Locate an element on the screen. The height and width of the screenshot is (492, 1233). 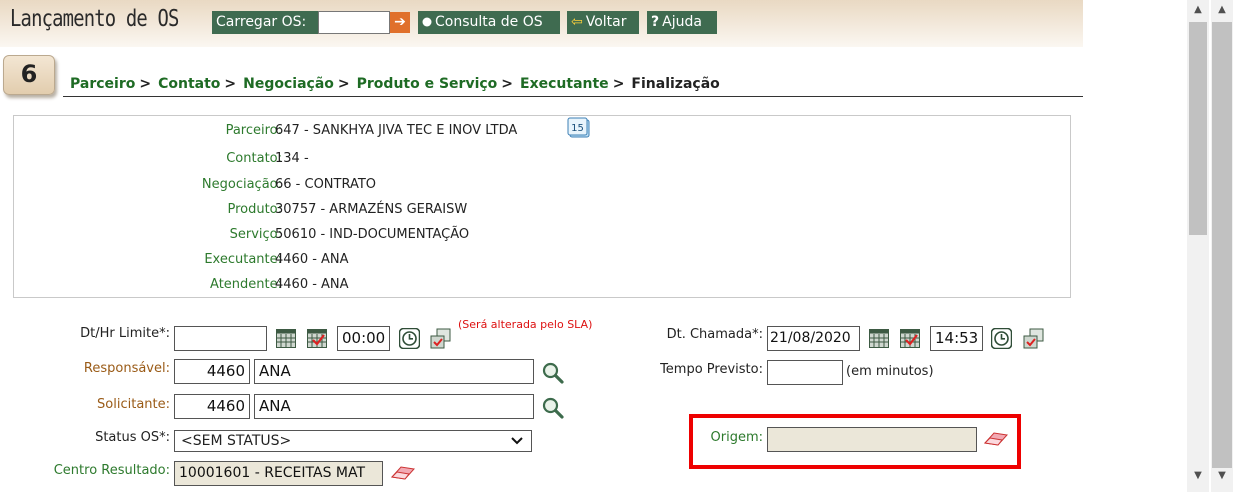
app-title: Lançamento de OS is located at coordinates (94, 19).